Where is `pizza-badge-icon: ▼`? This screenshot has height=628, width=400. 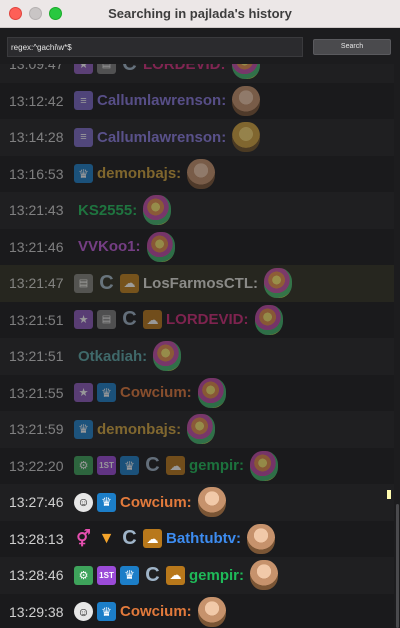
pizza-badge-icon: ▼ is located at coordinates (106, 538).